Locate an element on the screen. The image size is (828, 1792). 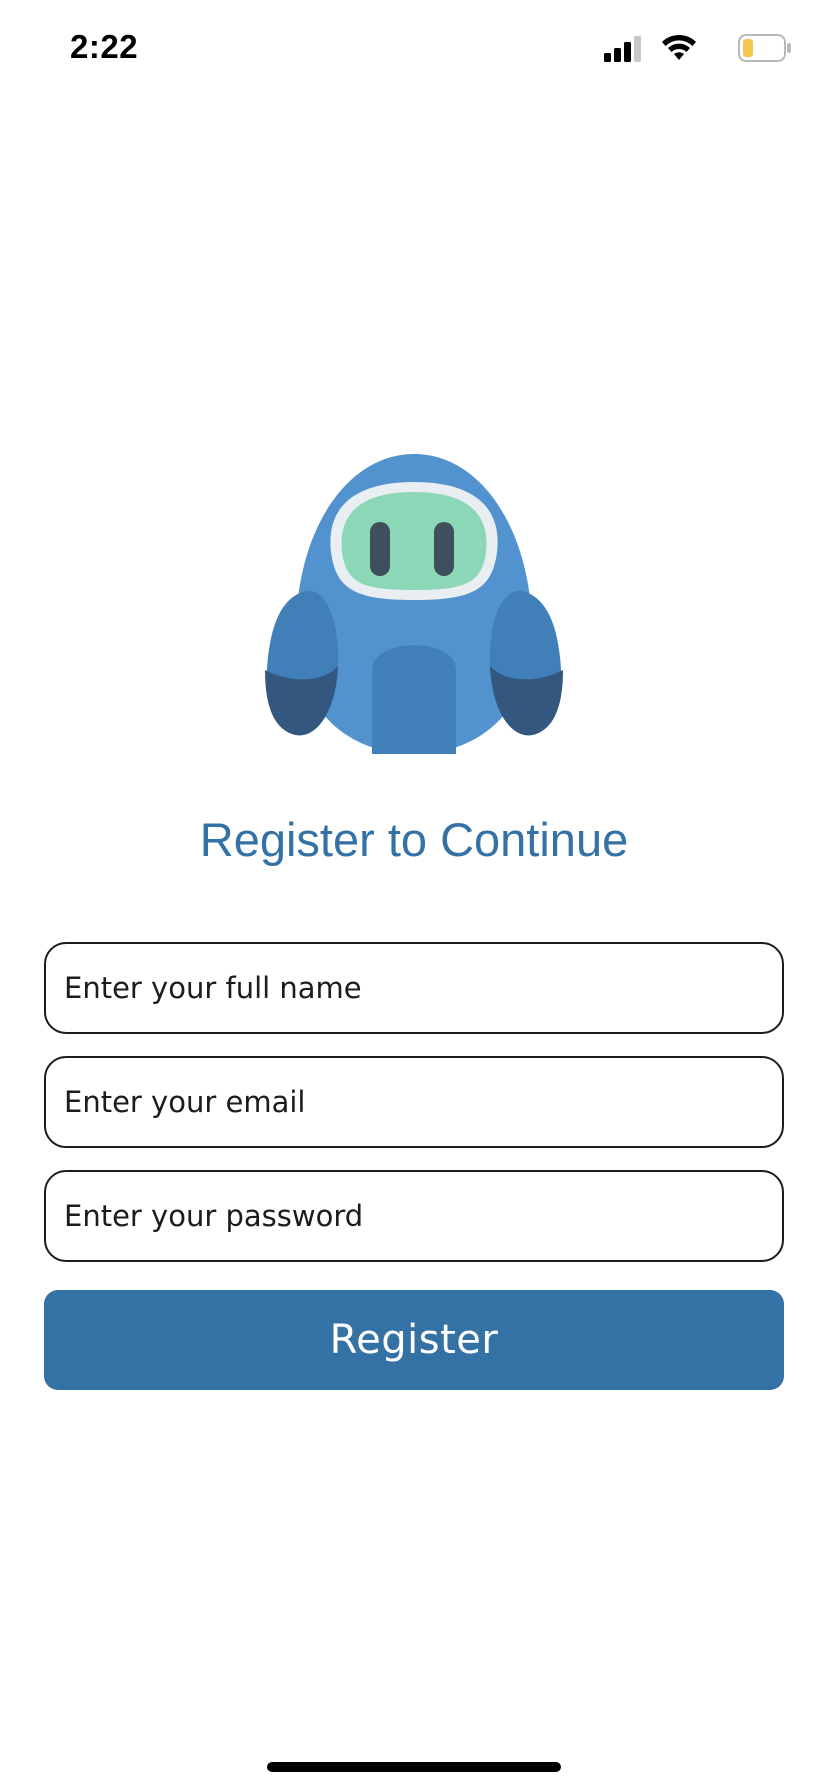
page-title: Register to Continue is located at coordinates (414, 839).